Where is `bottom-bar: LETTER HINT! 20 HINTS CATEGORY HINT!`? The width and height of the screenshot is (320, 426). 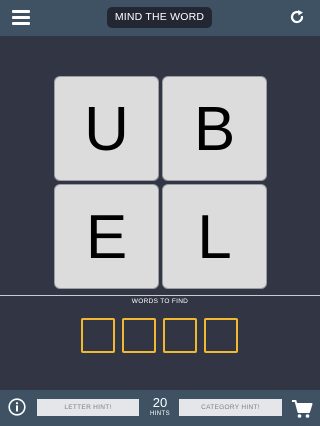
bottom-bar: LETTER HINT! 20 HINTS CATEGORY HINT! is located at coordinates (160, 408).